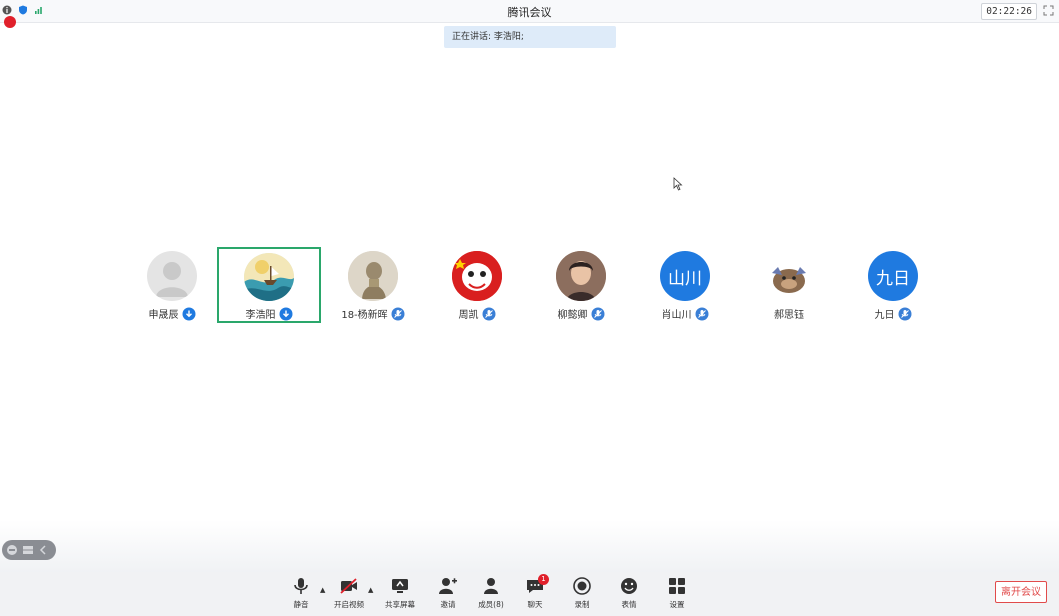  Describe the element at coordinates (676, 315) in the screenshot. I see `participant-name: 肖山川` at that location.